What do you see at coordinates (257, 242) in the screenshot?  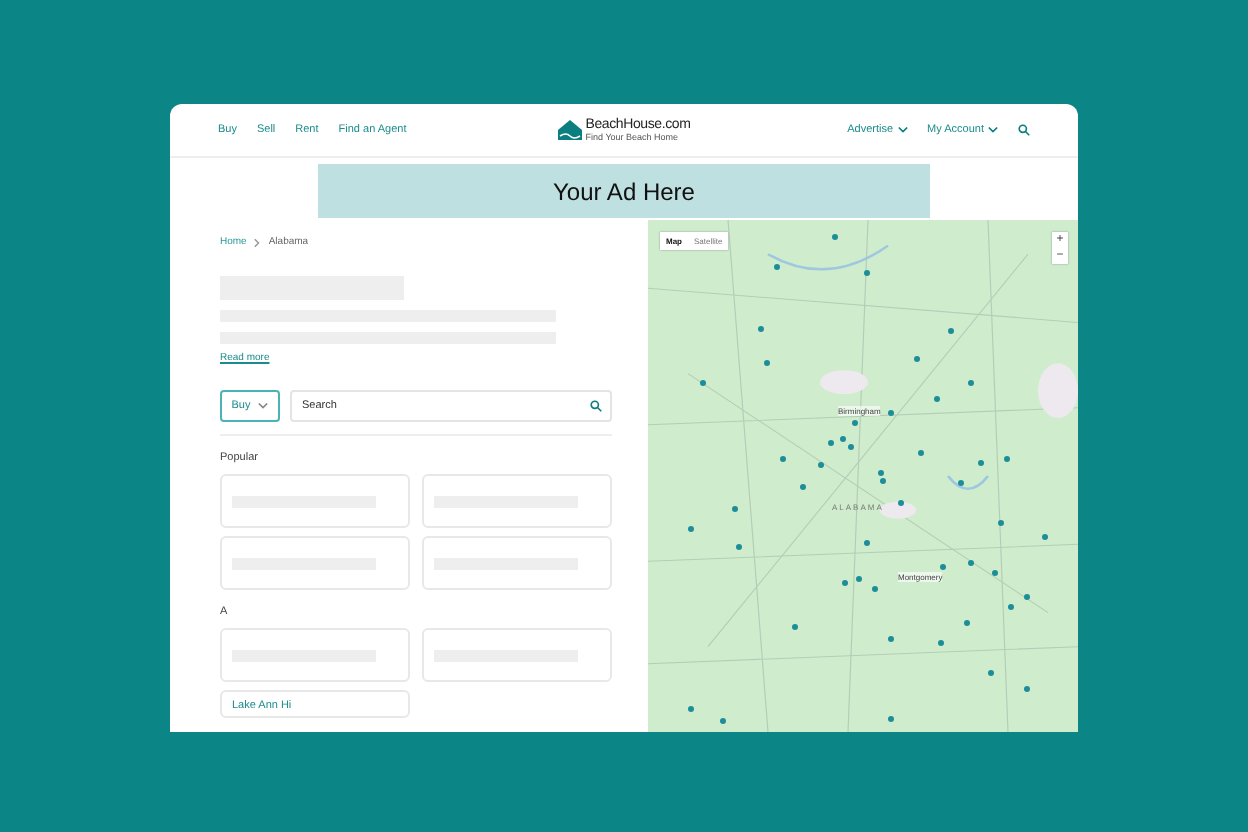 I see `chevron-icon` at bounding box center [257, 242].